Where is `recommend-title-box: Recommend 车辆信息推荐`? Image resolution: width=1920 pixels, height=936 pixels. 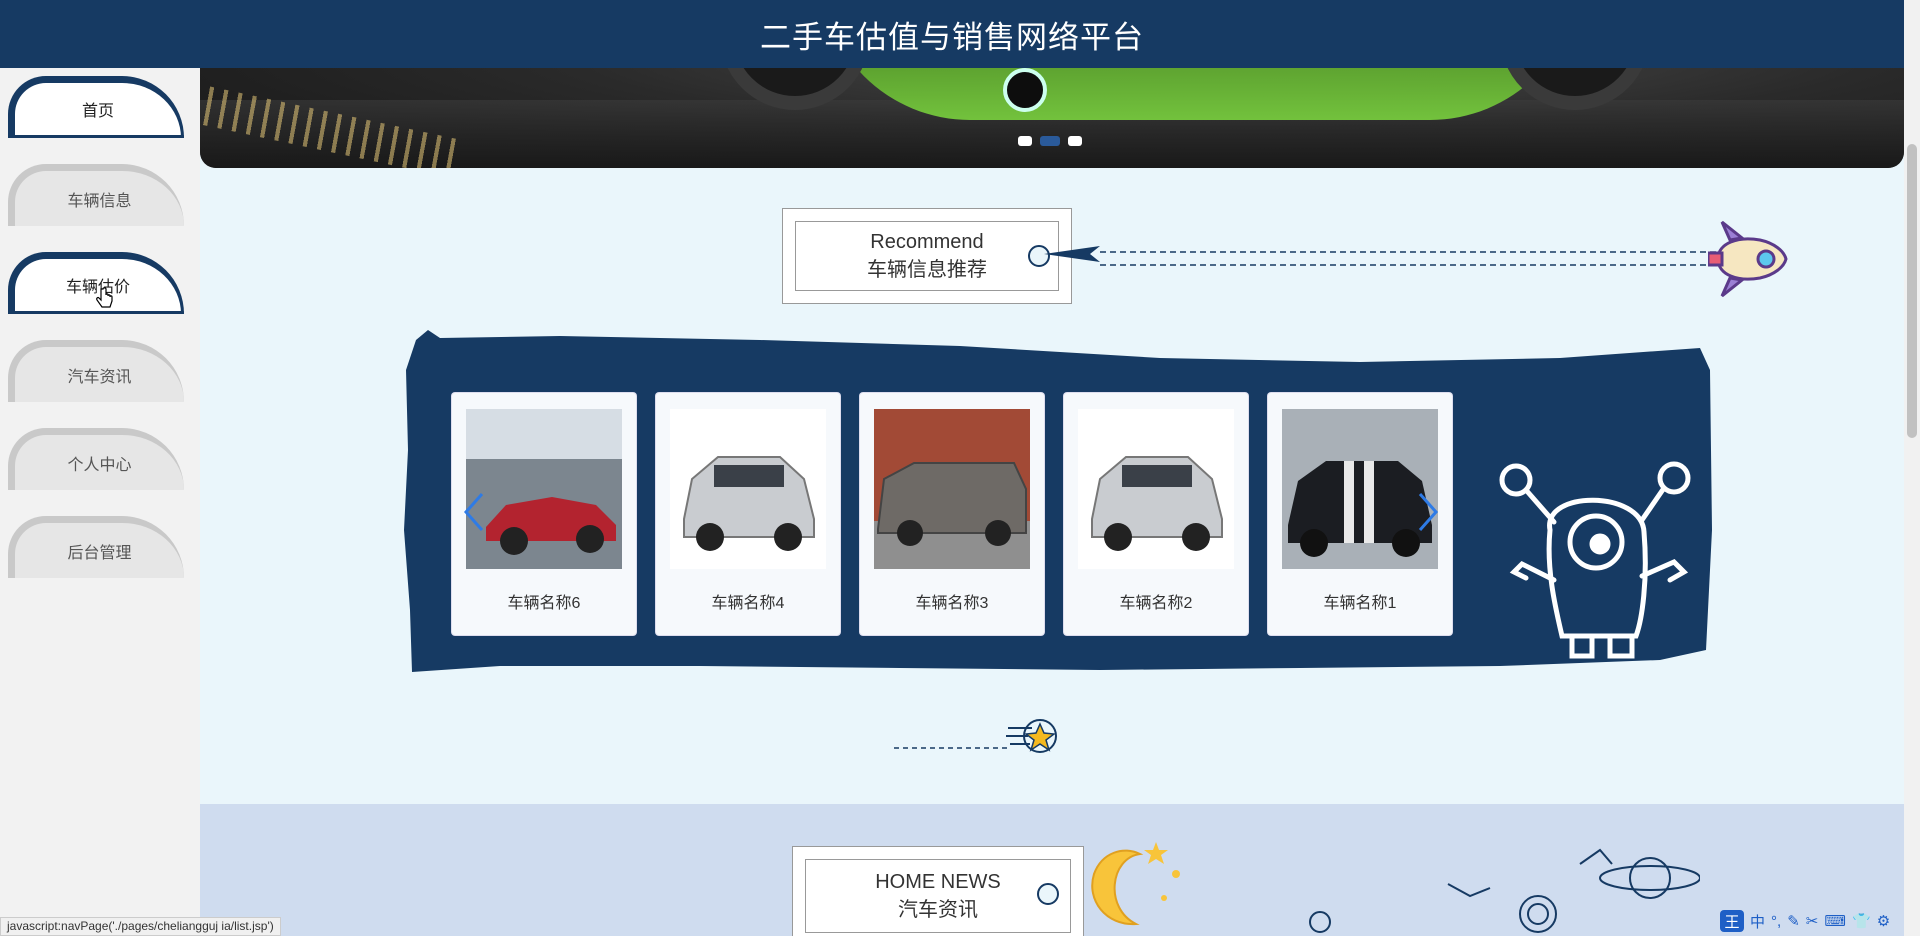
recommend-title-box: Recommend 车辆信息推荐 is located at coordinates (927, 256).